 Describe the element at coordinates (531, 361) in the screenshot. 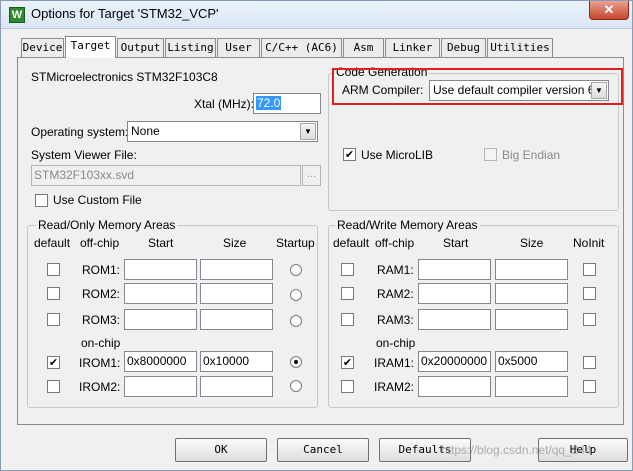

I see `iram1-size-input: 0x5000` at that location.